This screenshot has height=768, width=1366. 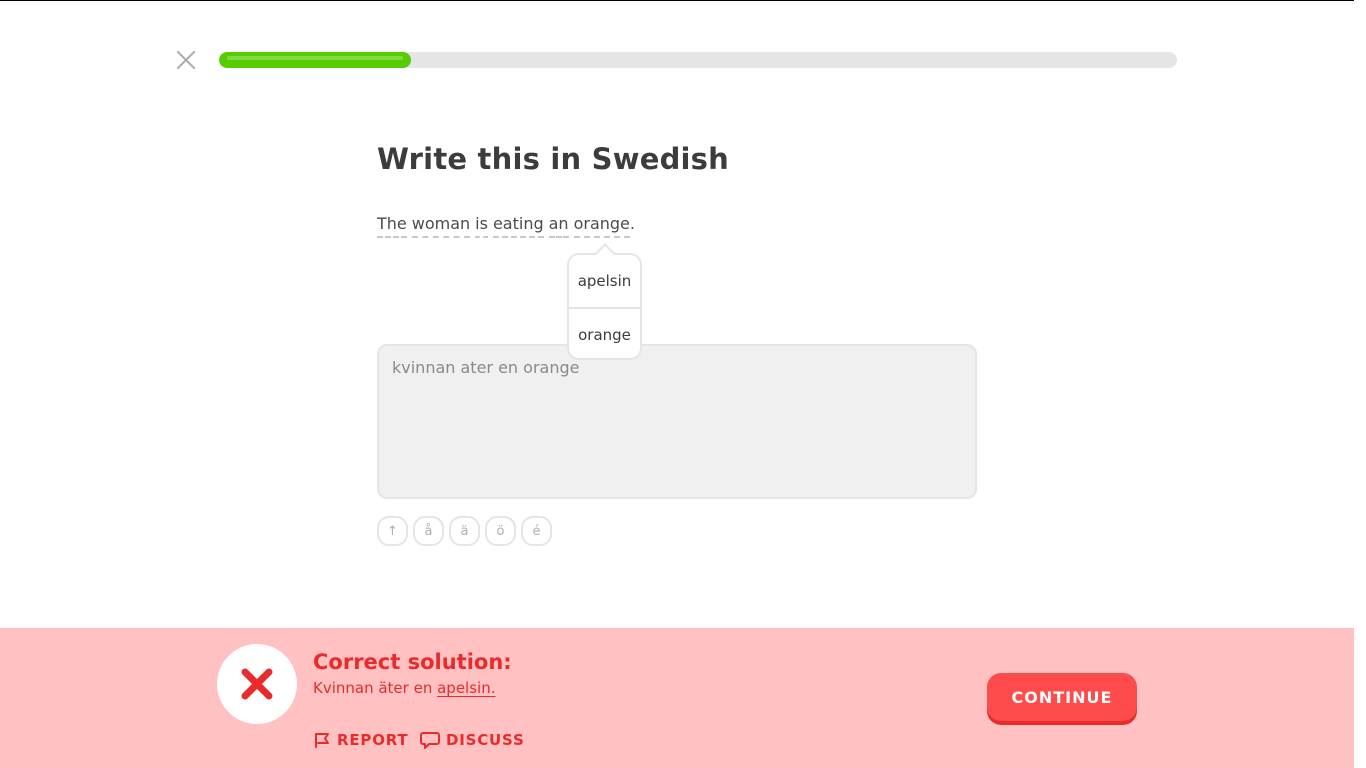 What do you see at coordinates (558, 226) in the screenshot?
I see `prompt-word: an` at bounding box center [558, 226].